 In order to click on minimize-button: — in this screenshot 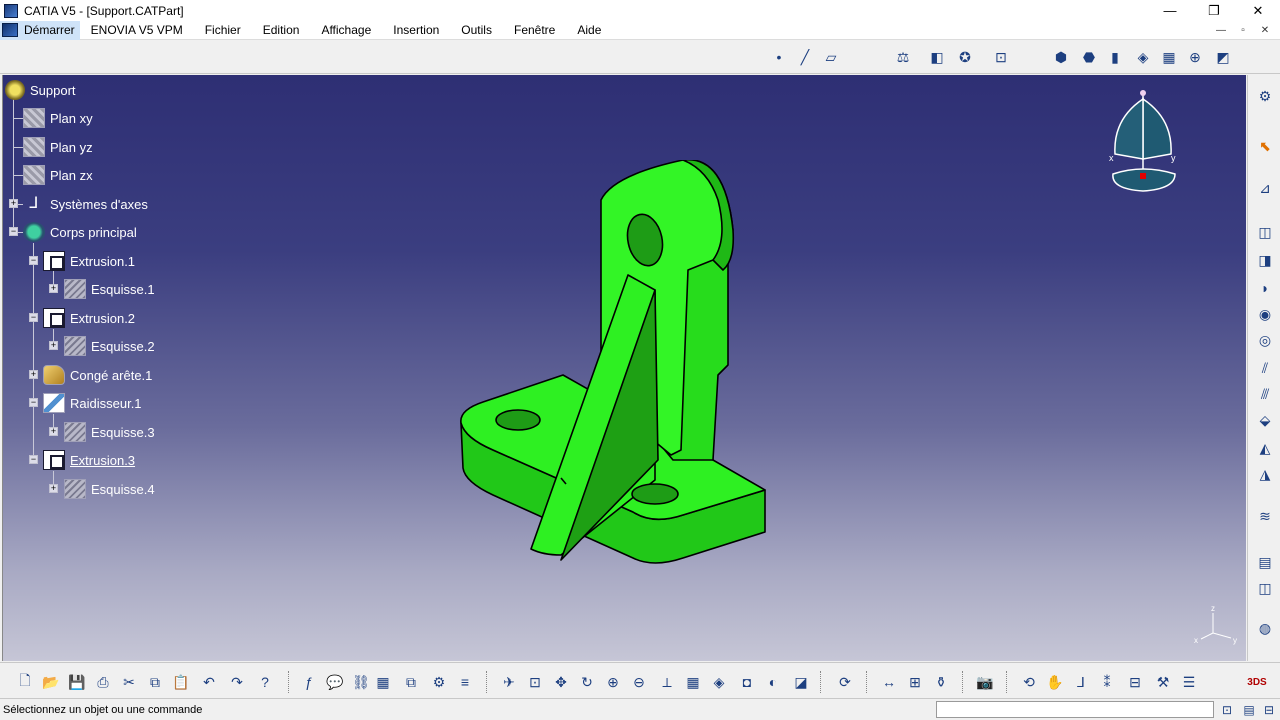, I will do `click(1170, 10)`.